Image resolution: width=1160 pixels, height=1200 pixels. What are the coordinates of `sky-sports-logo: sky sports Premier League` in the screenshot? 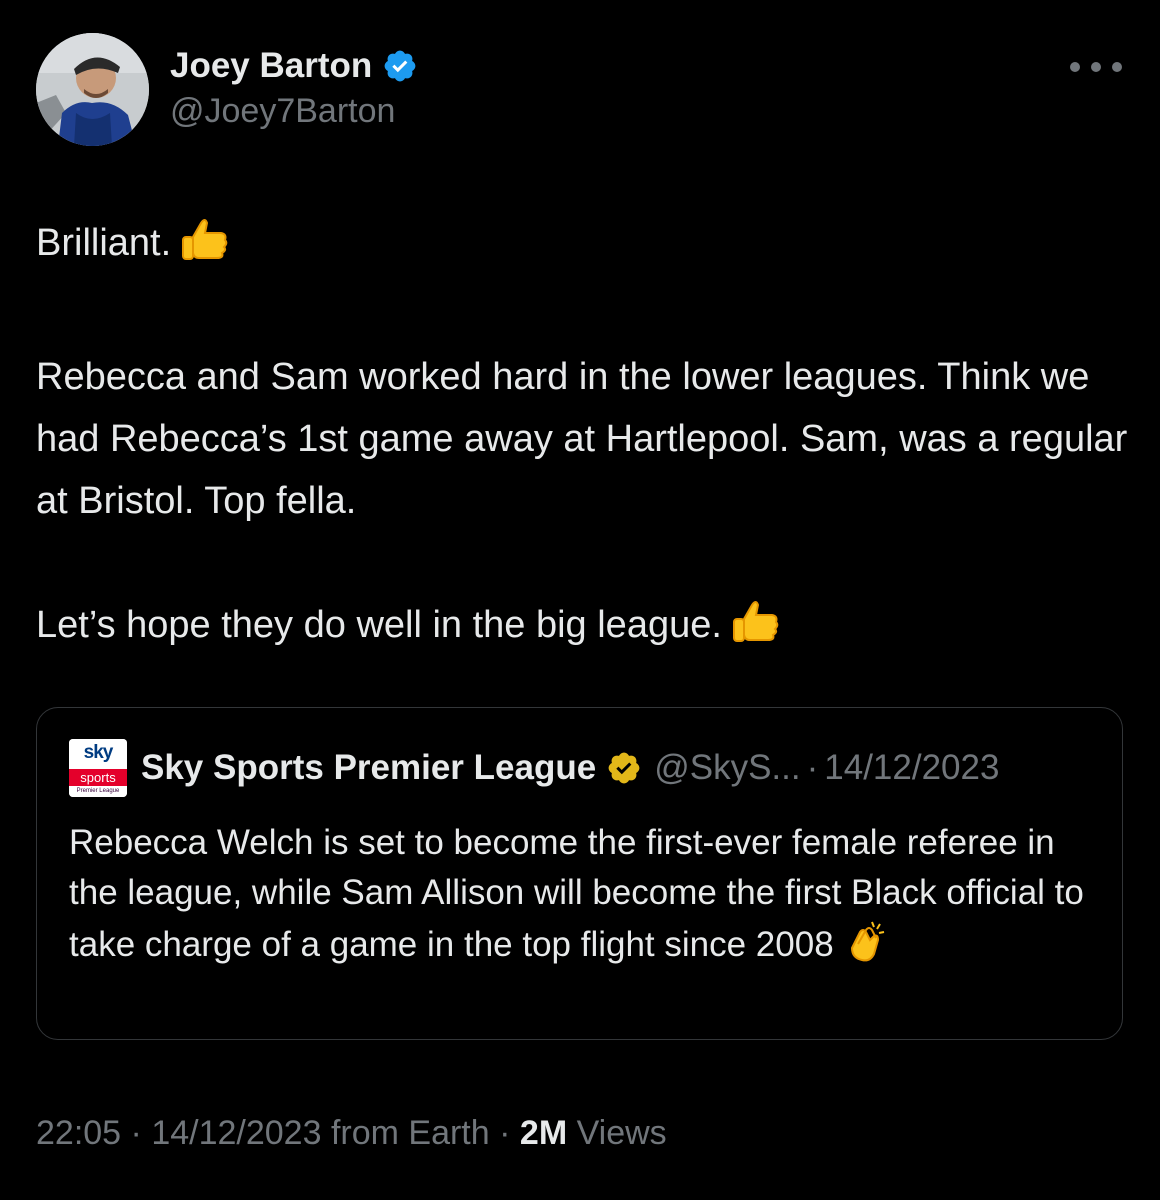 It's located at (98, 768).